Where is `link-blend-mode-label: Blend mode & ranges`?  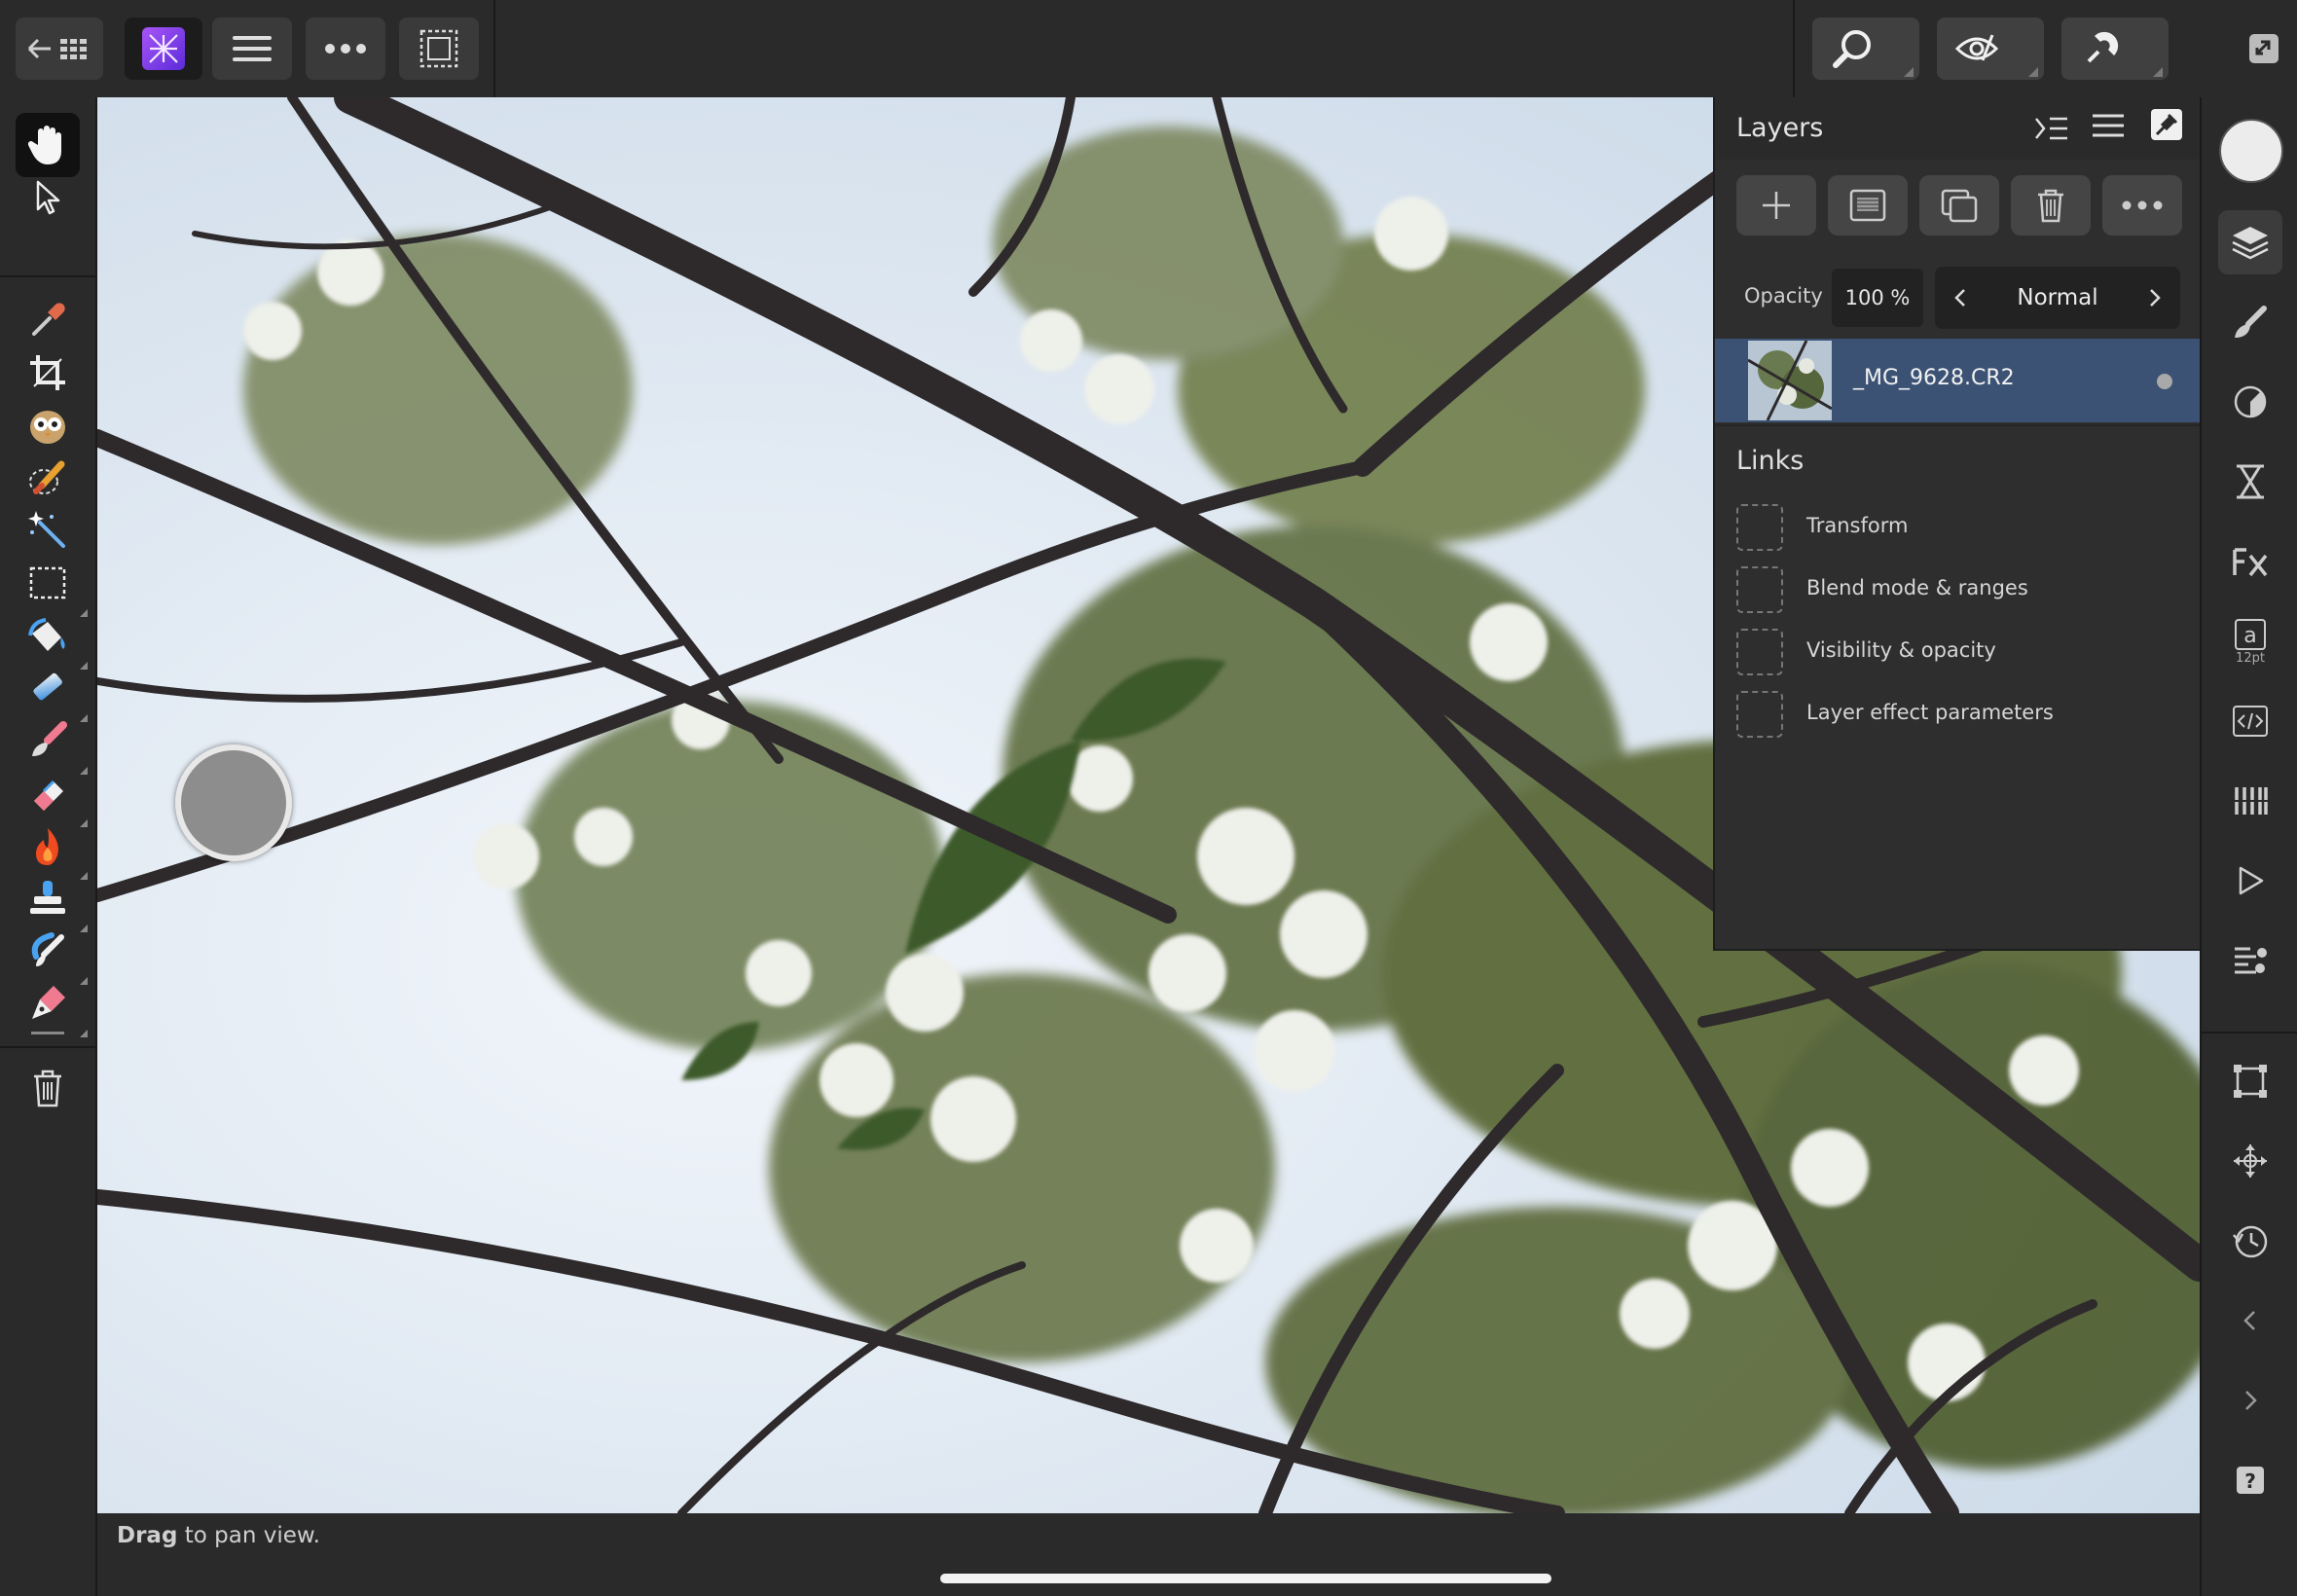
link-blend-mode-label: Blend mode & ranges is located at coordinates (1917, 587).